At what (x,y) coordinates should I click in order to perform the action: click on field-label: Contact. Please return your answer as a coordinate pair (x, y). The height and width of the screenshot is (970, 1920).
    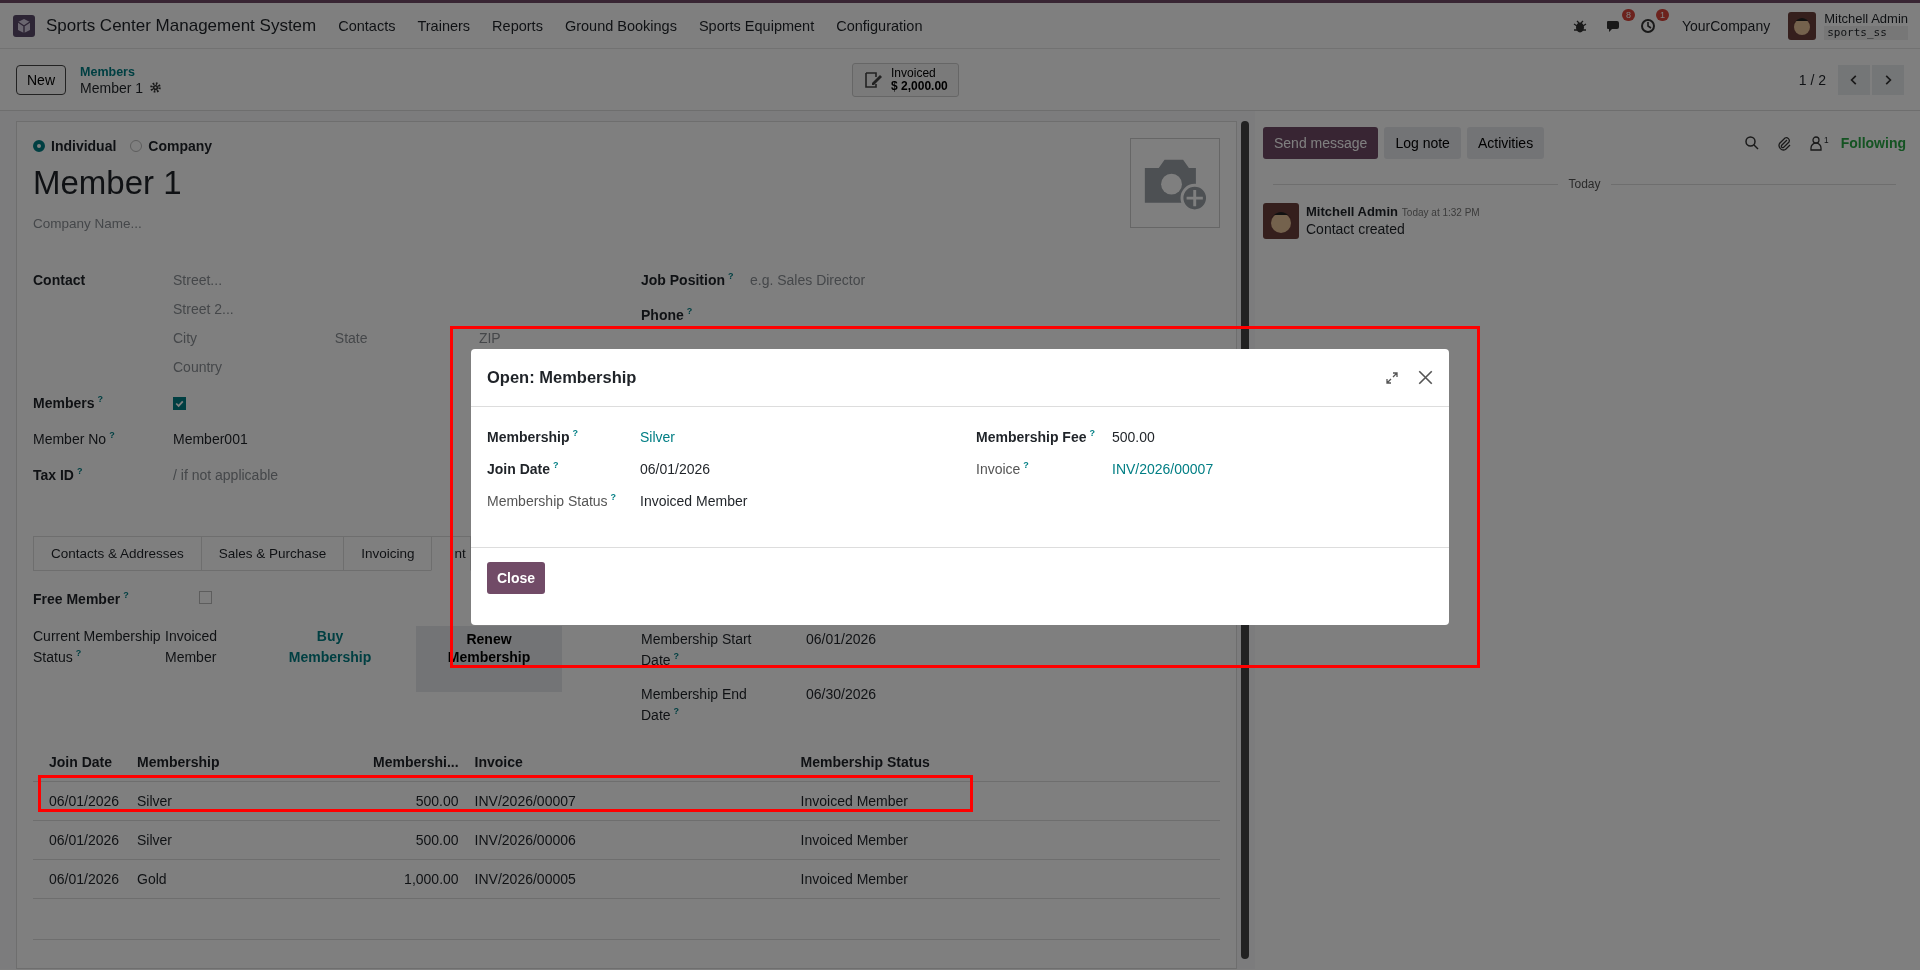
    Looking at the image, I should click on (60, 280).